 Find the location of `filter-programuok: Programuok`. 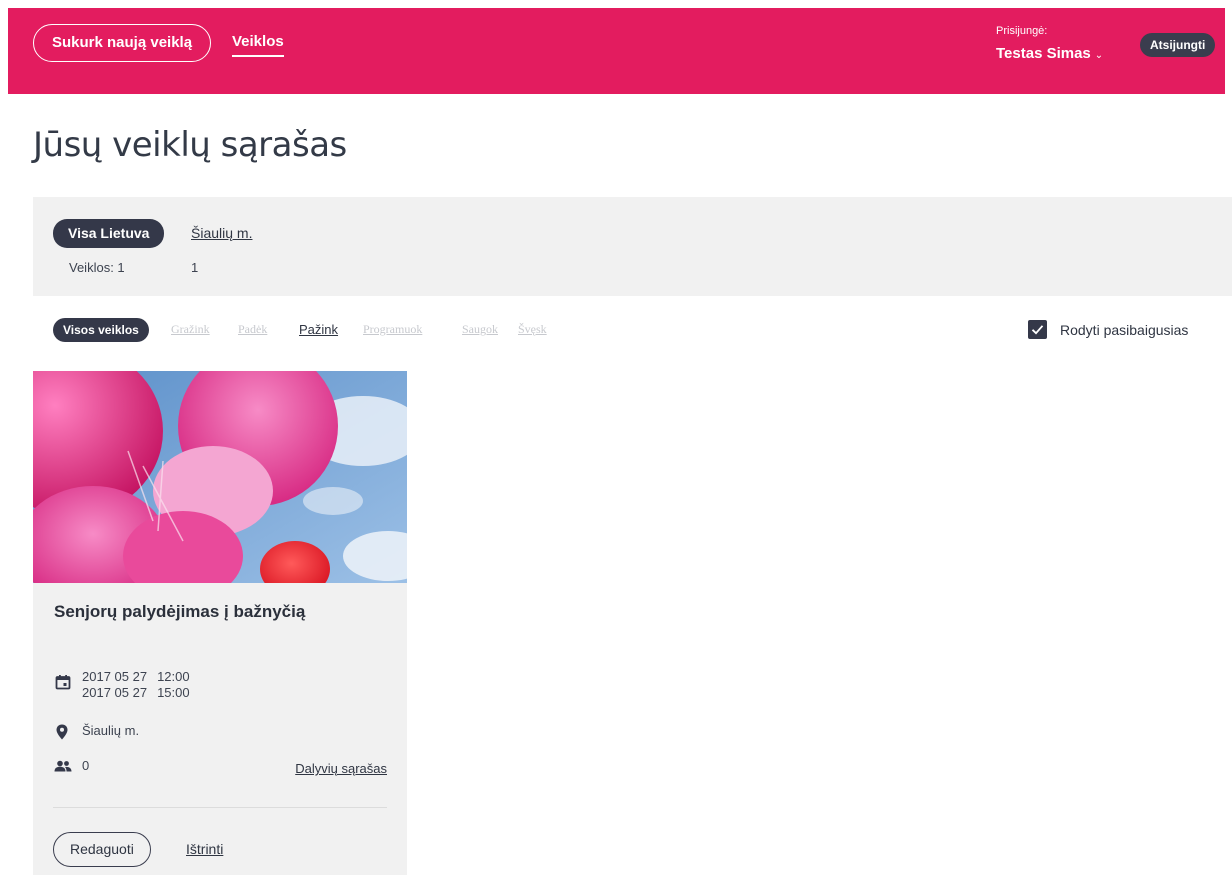

filter-programuok: Programuok is located at coordinates (392, 329).